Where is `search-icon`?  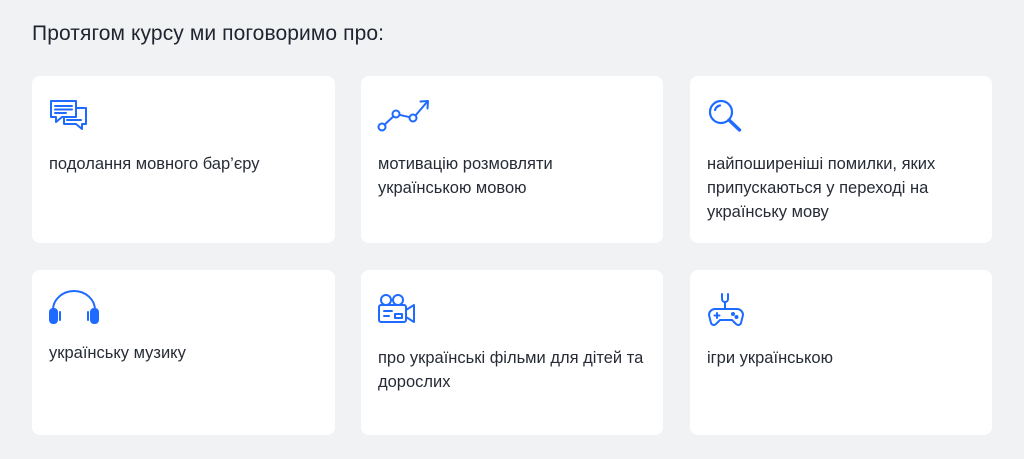
search-icon is located at coordinates (727, 116).